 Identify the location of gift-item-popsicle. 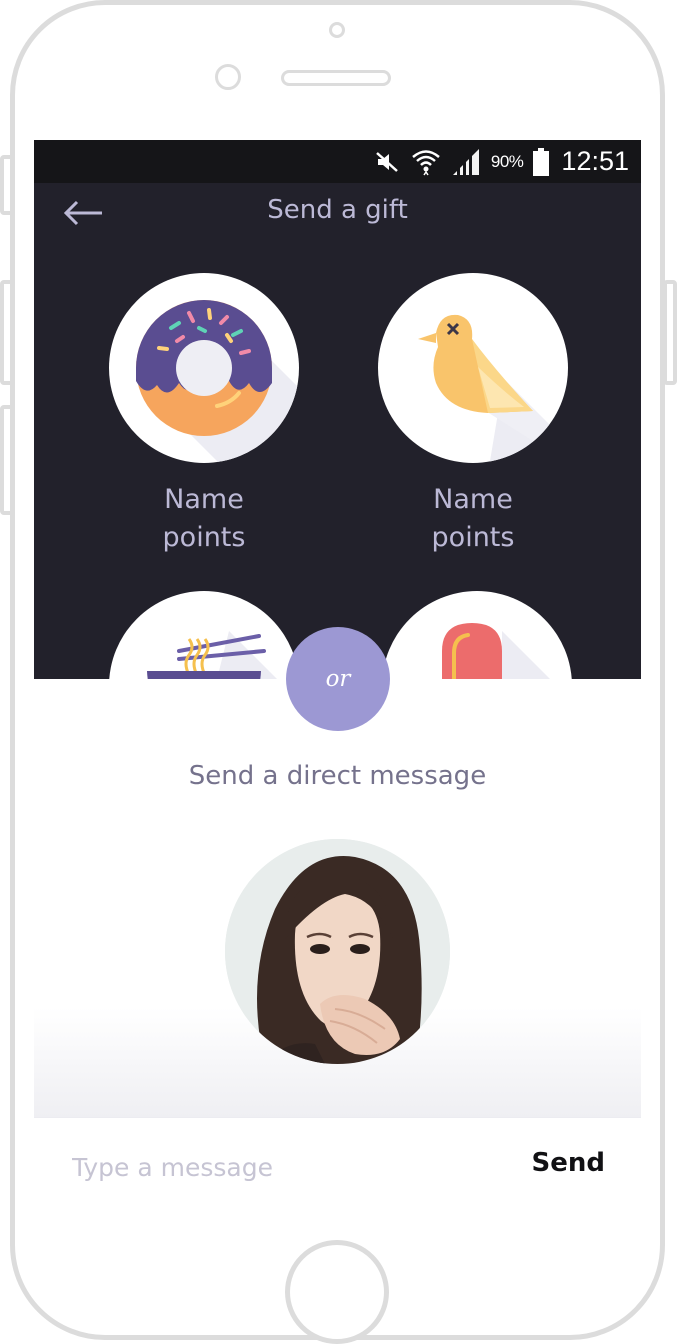
(477, 635).